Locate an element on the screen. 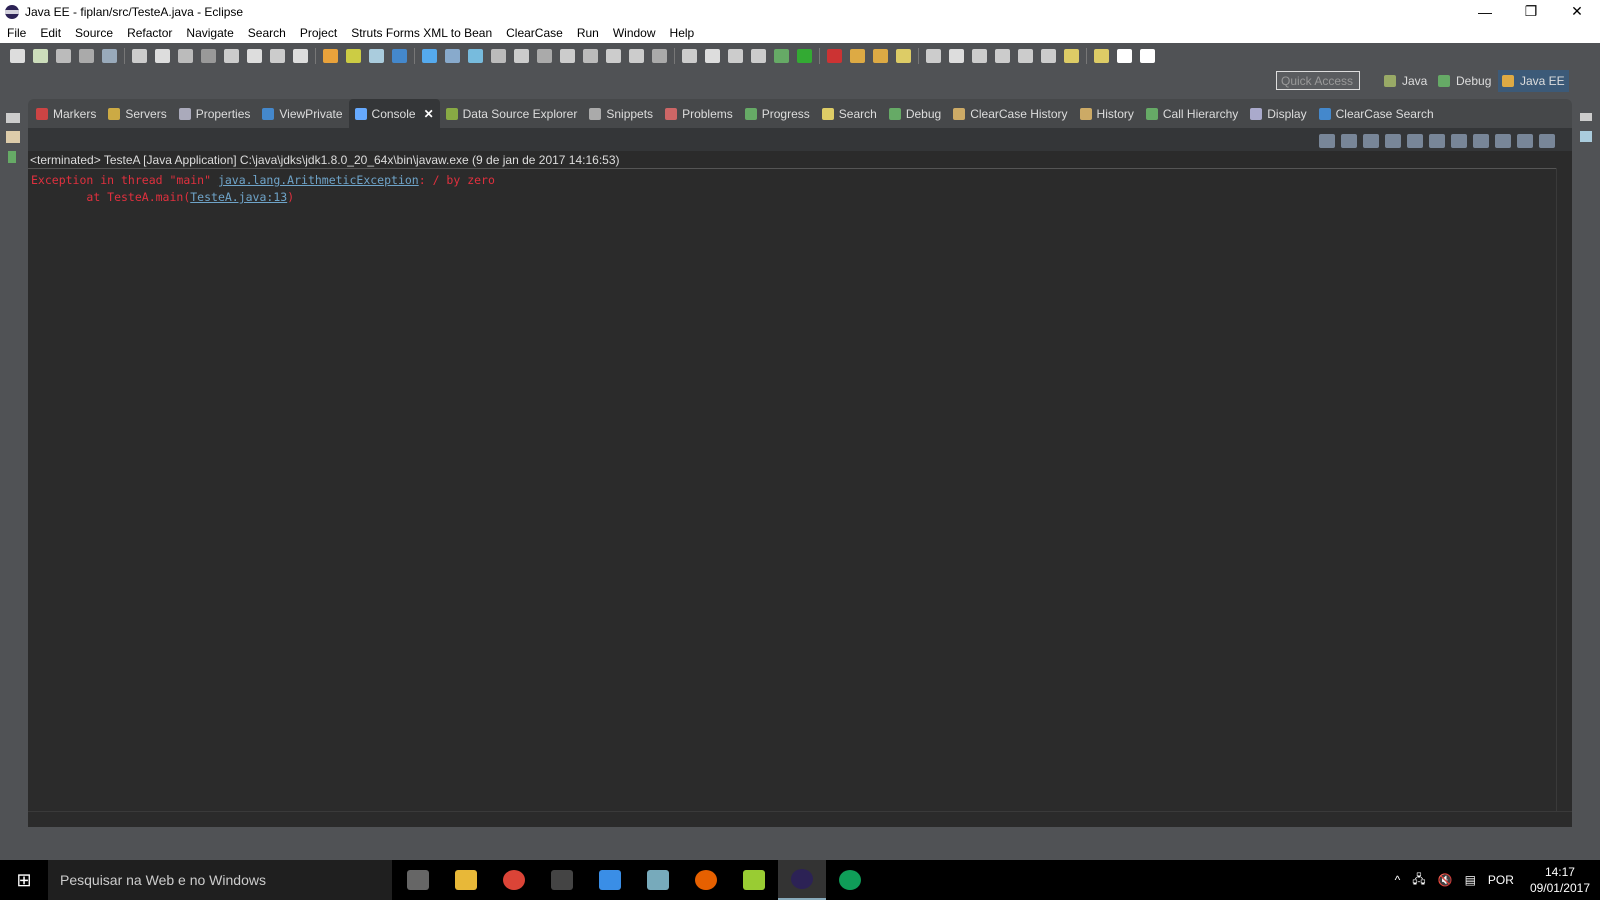 Image resolution: width=1600 pixels, height=900 pixels. clear-console-icon is located at coordinates (1393, 140).